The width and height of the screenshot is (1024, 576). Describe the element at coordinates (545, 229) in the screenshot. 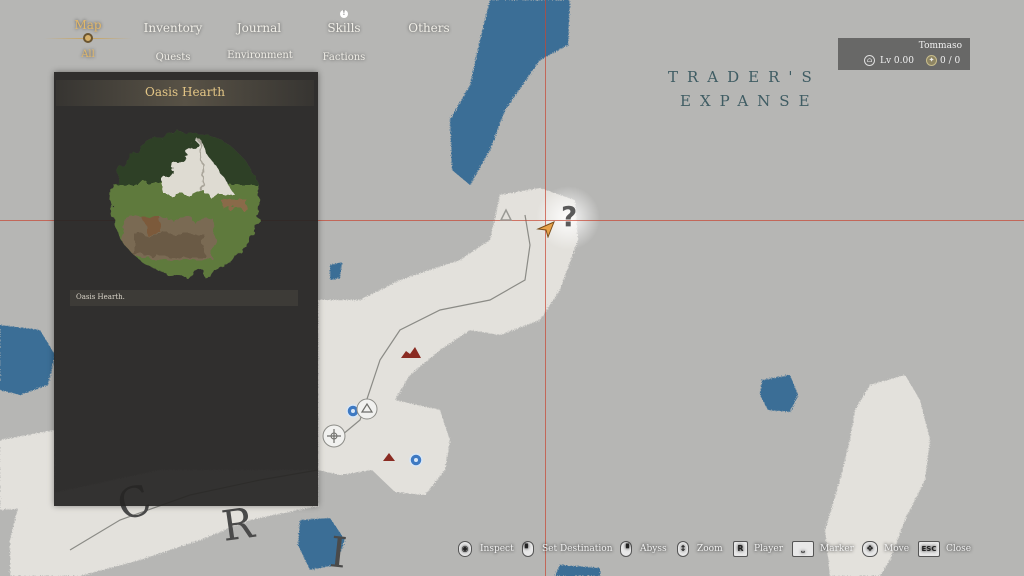

I see `player-position-icon` at that location.